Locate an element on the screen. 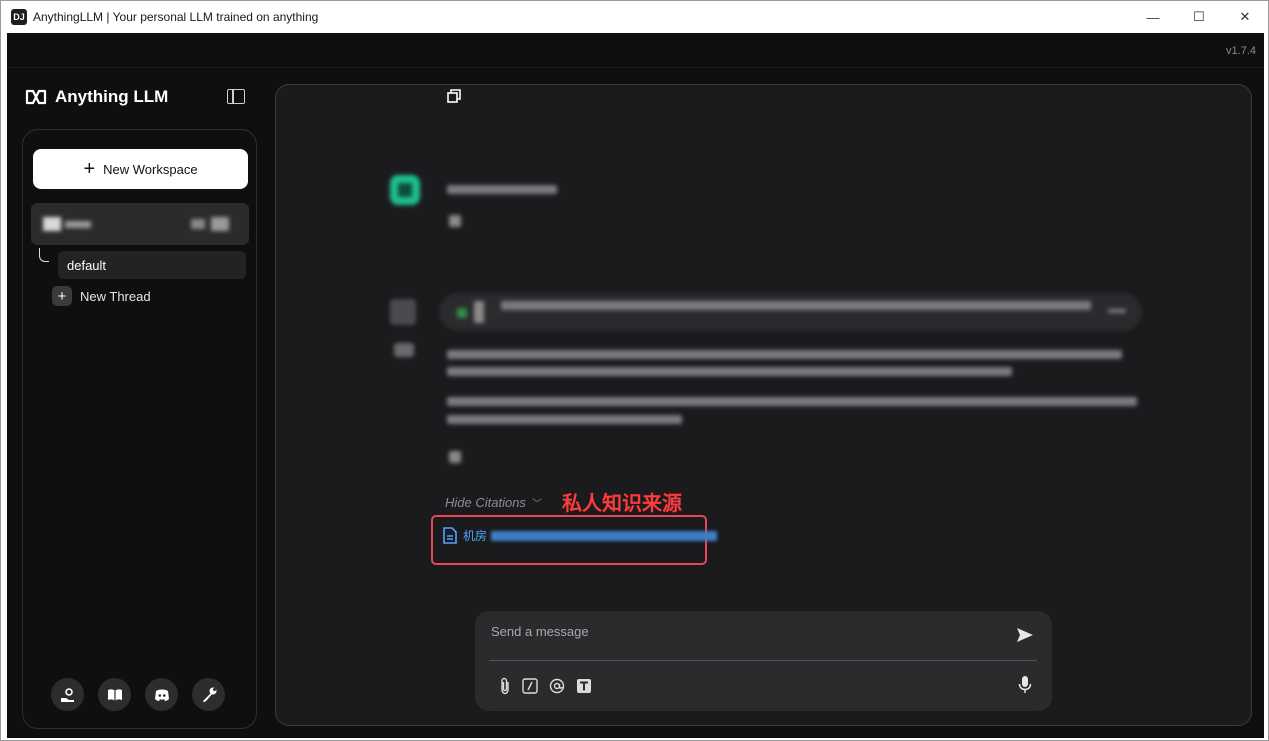  citation-name-blurred is located at coordinates (604, 535).